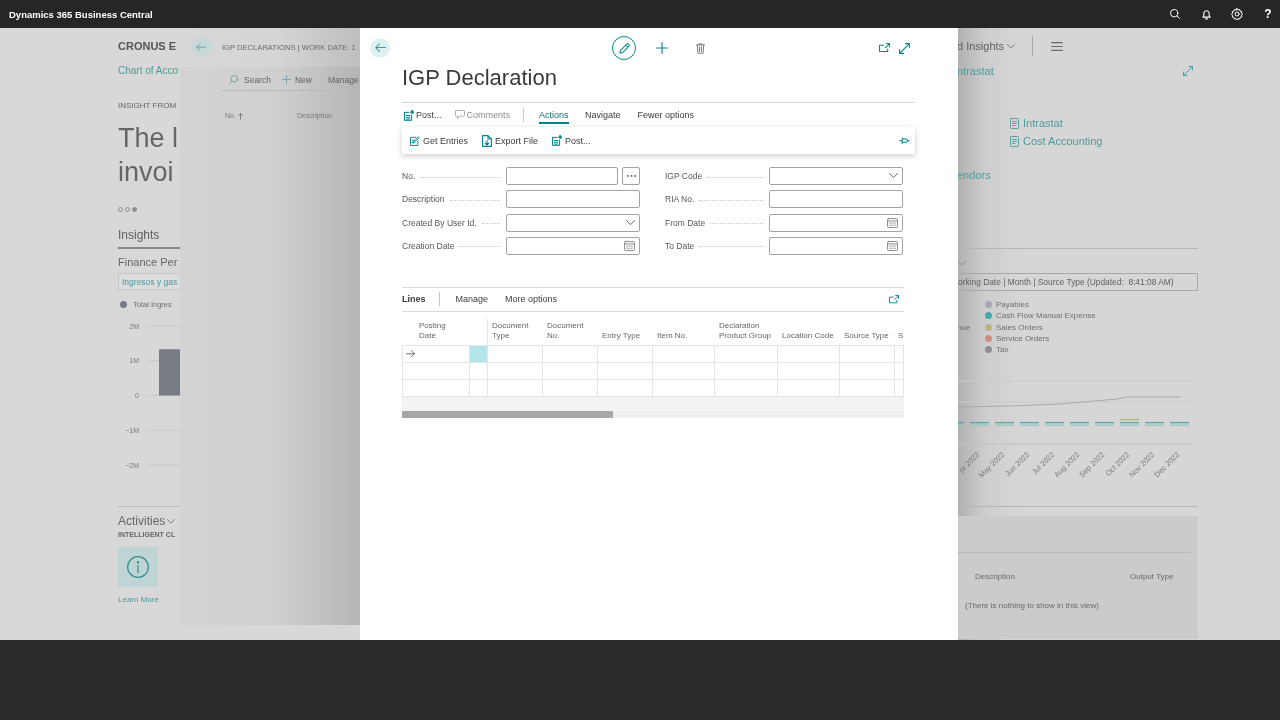 The width and height of the screenshot is (1280, 720). Describe the element at coordinates (866, 336) in the screenshot. I see `column-header: Source Type` at that location.